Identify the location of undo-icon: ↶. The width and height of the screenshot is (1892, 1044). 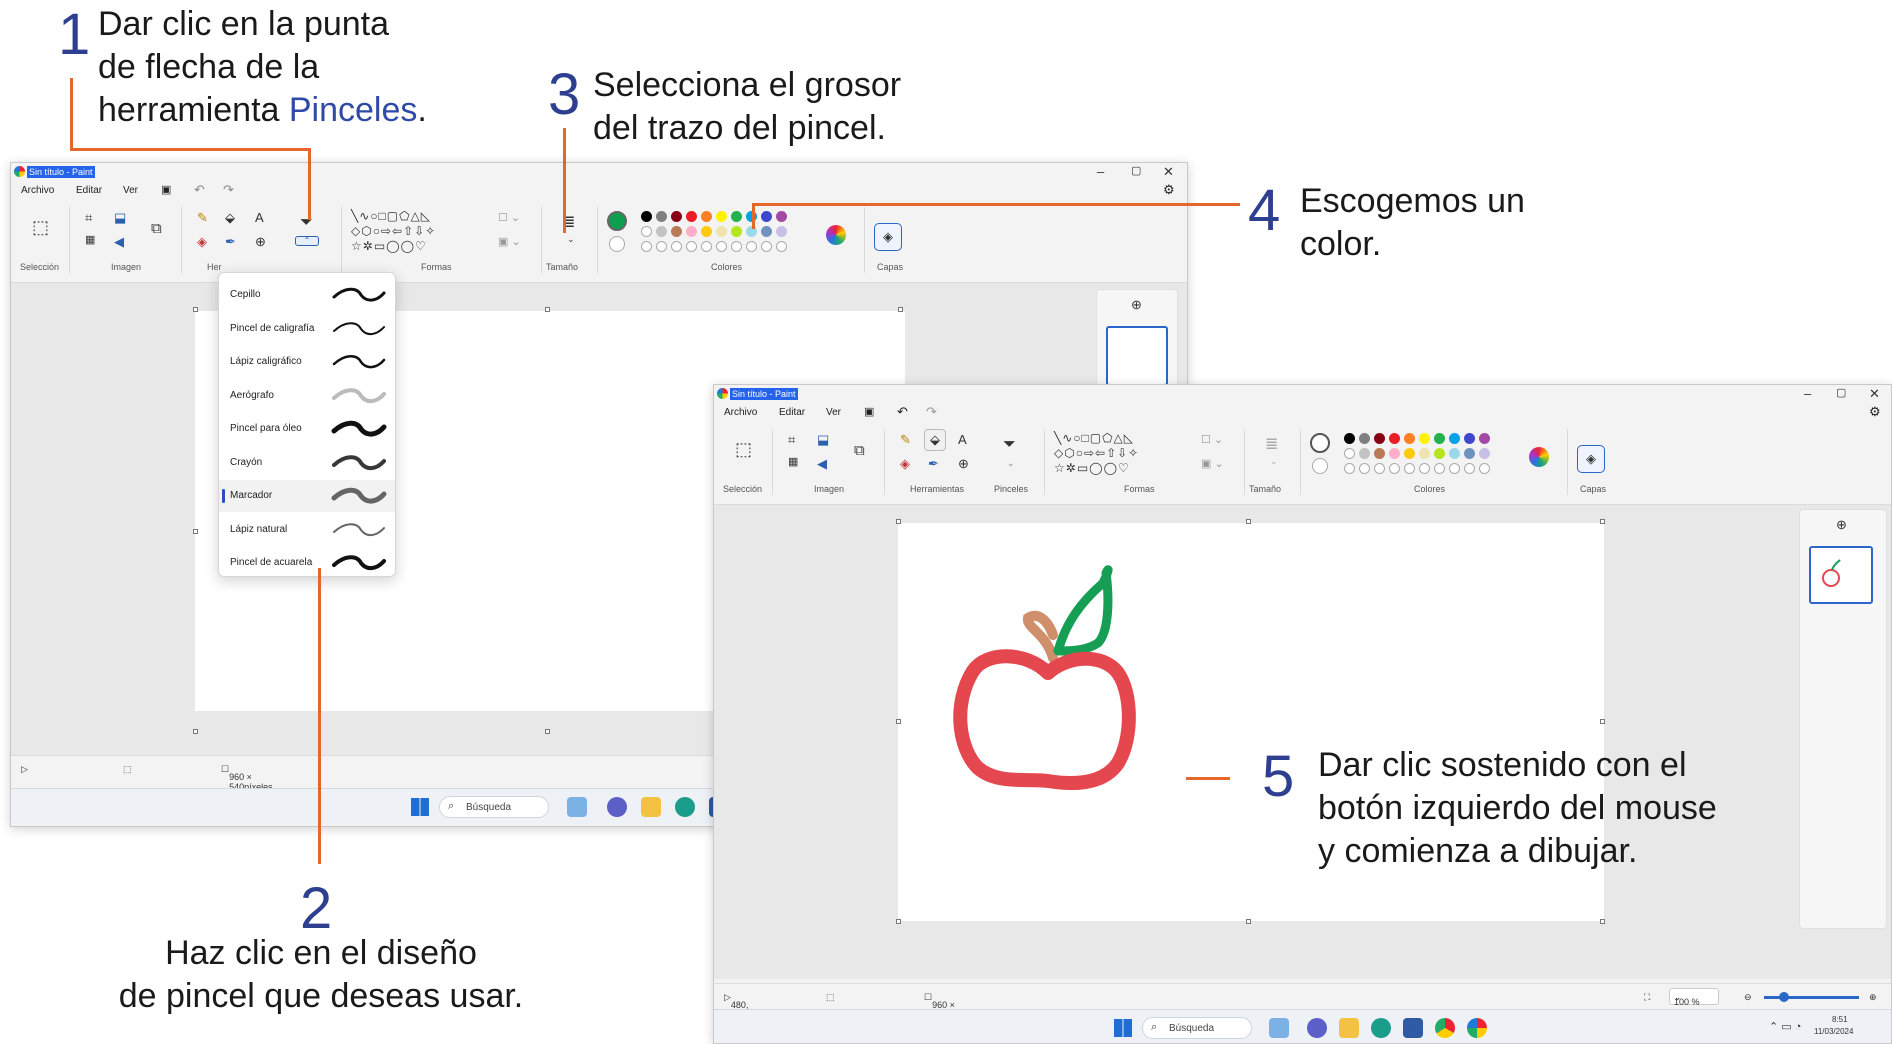
(199, 190).